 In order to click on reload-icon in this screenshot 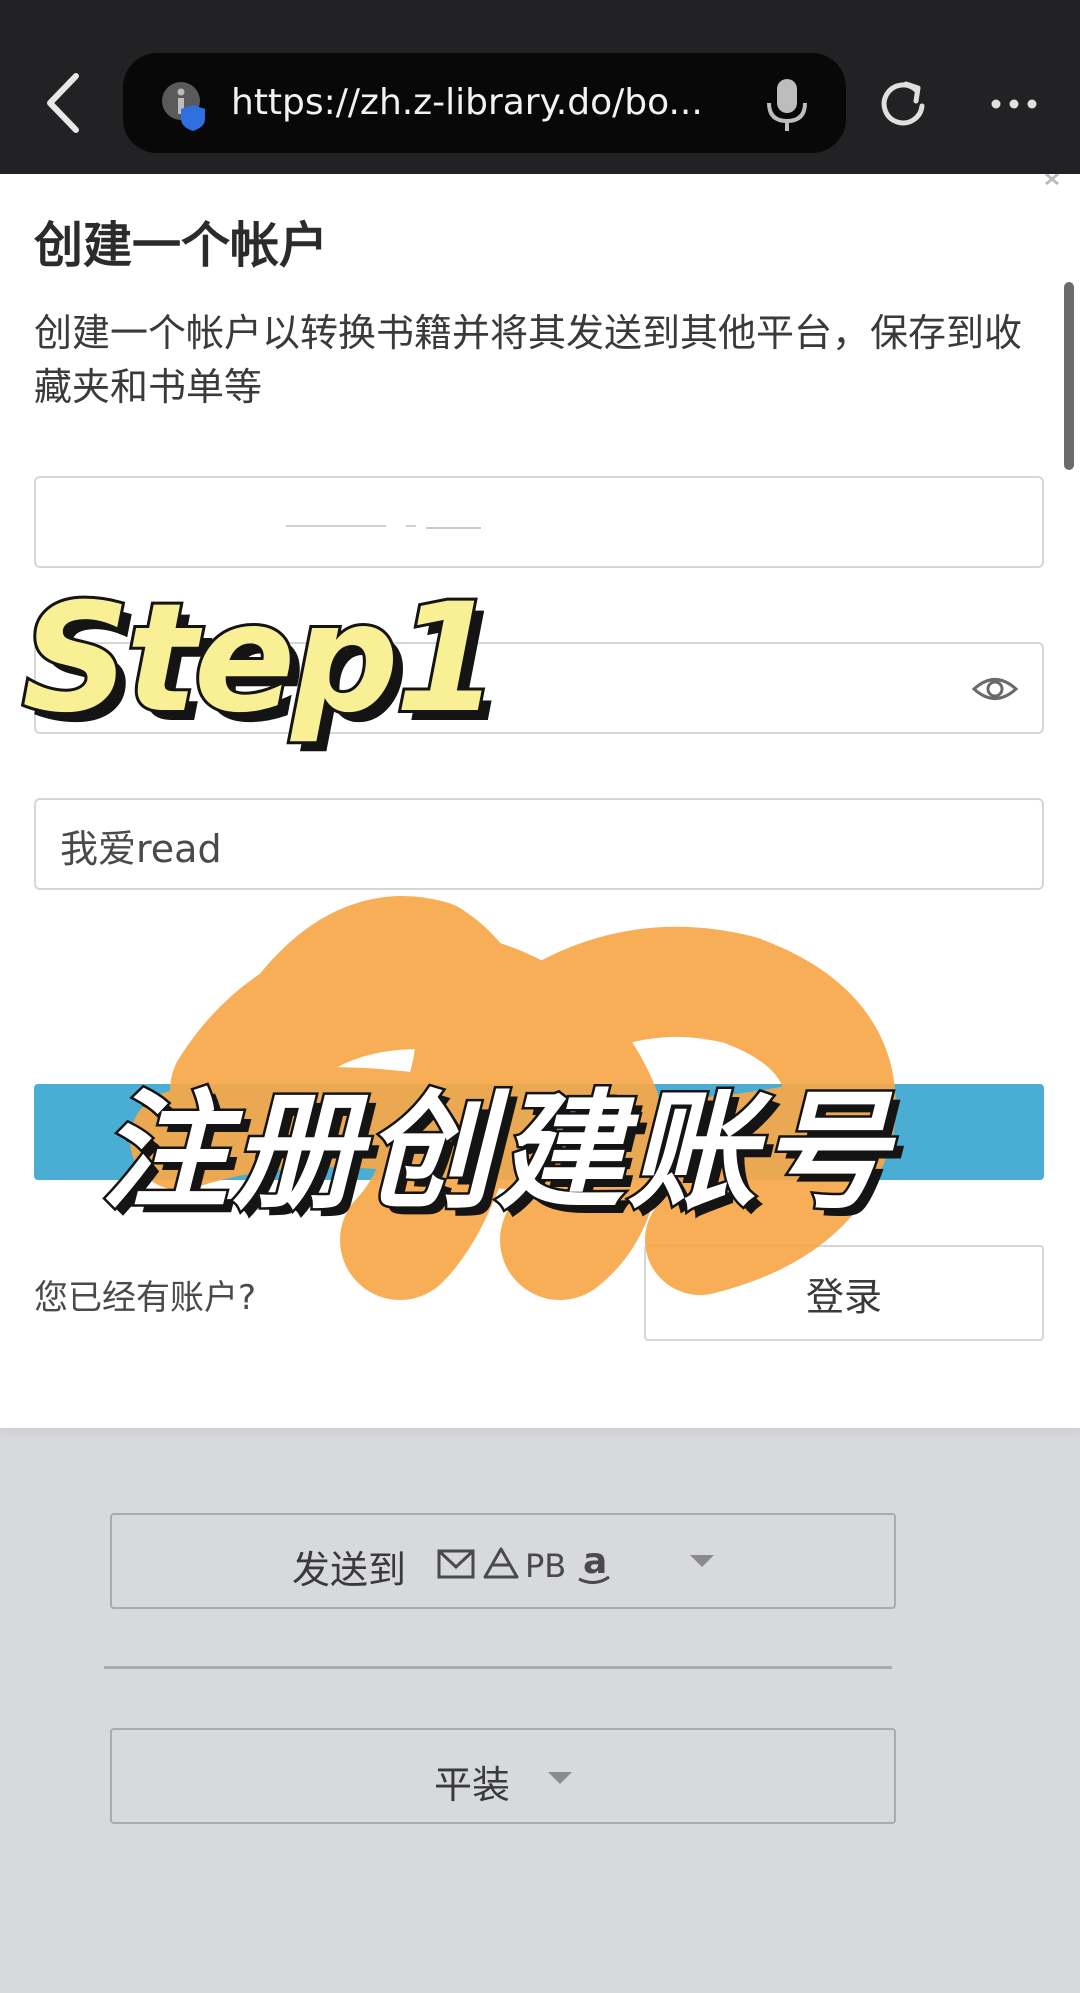, I will do `click(904, 104)`.